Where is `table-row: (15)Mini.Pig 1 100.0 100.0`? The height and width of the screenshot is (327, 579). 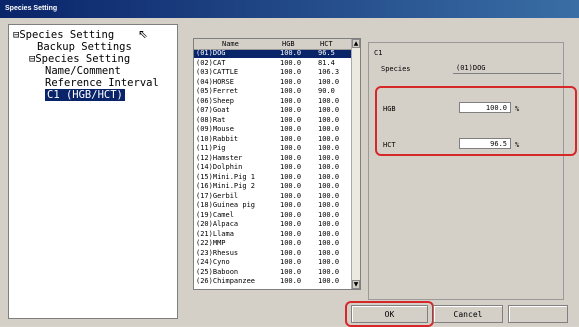 table-row: (15)Mini.Pig 1 100.0 100.0 is located at coordinates (274, 177).